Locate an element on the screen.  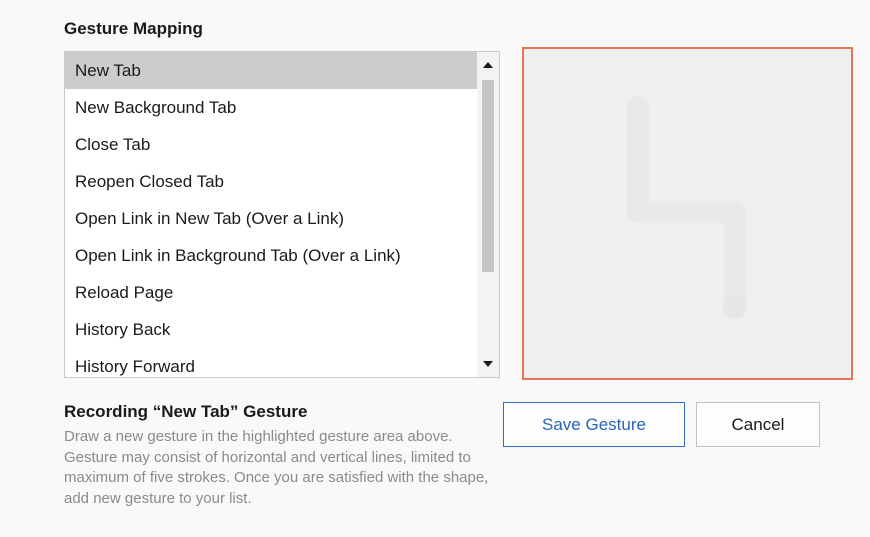
list-item-open-link-new-tab: Open Link in New Tab (Over a Link) is located at coordinates (271, 218).